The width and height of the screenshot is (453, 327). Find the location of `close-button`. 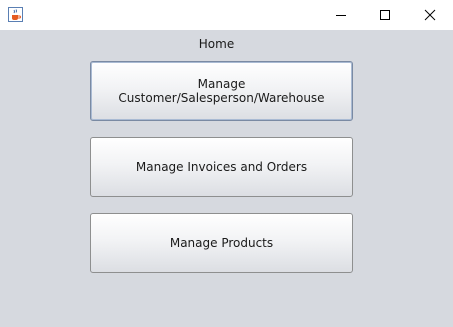

close-button is located at coordinates (430, 15).